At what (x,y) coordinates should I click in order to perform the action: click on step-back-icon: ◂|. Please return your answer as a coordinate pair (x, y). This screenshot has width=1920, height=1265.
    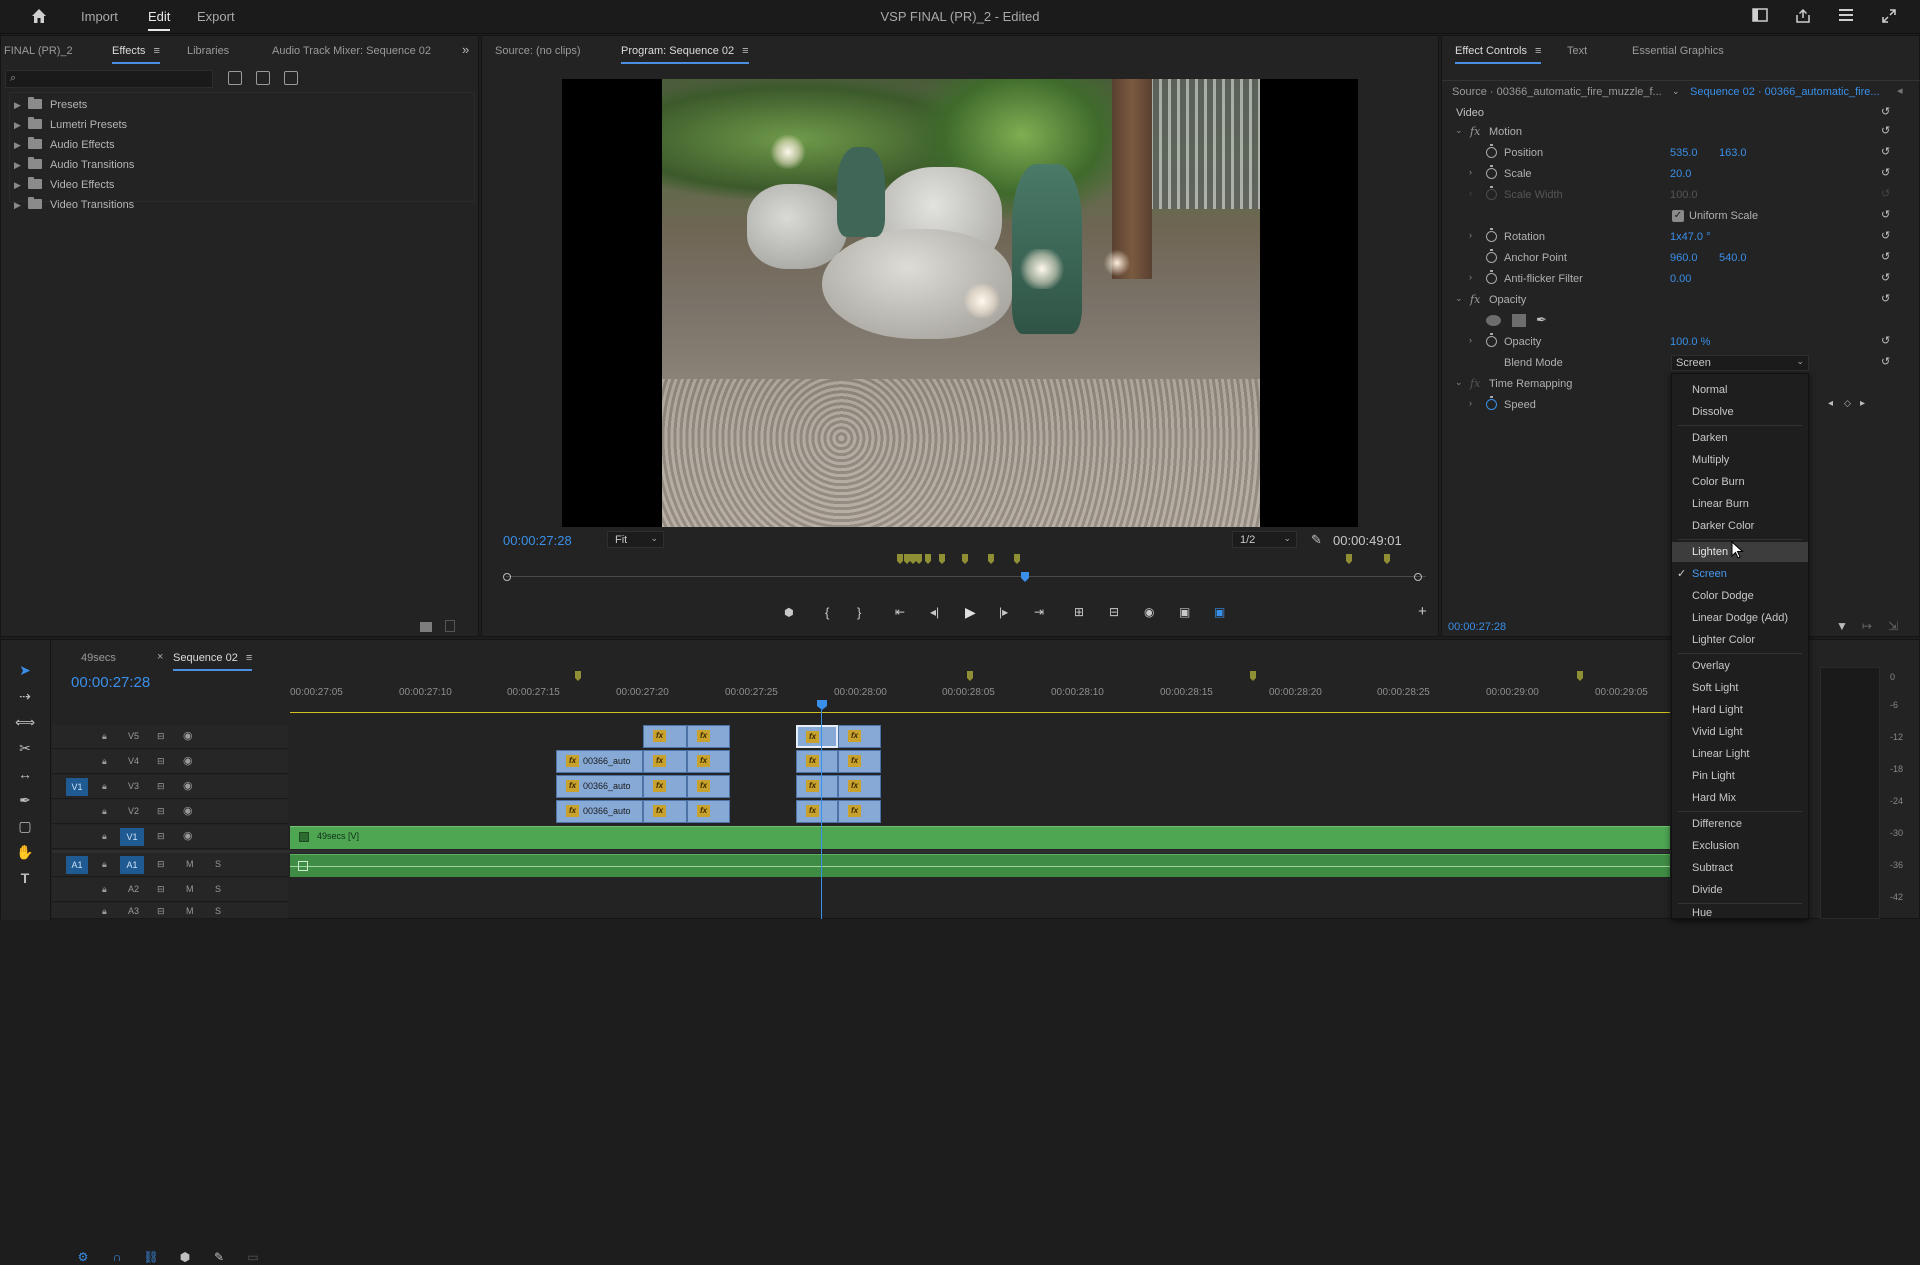
    Looking at the image, I should click on (934, 612).